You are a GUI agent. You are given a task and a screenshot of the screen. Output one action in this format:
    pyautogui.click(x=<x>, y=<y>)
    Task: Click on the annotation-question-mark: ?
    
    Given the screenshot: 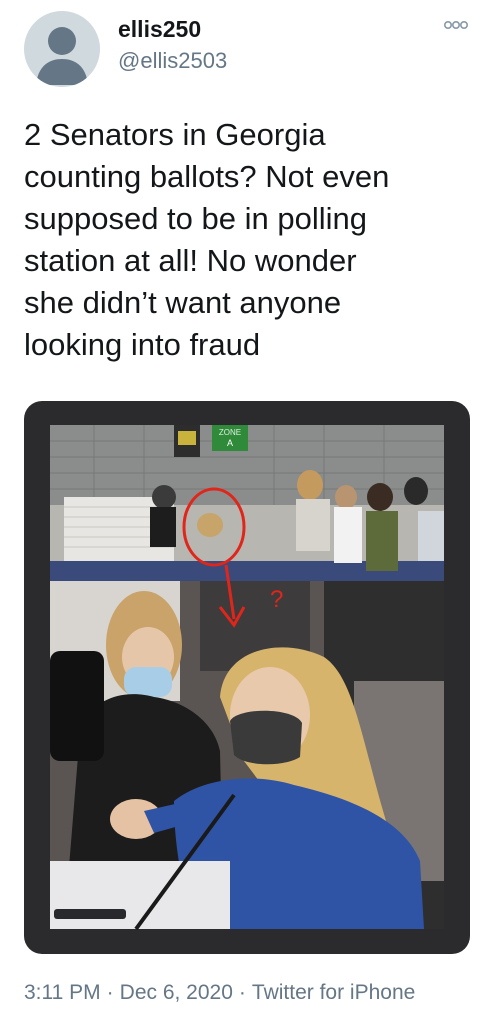 What is the action you would take?
    pyautogui.click(x=276, y=599)
    